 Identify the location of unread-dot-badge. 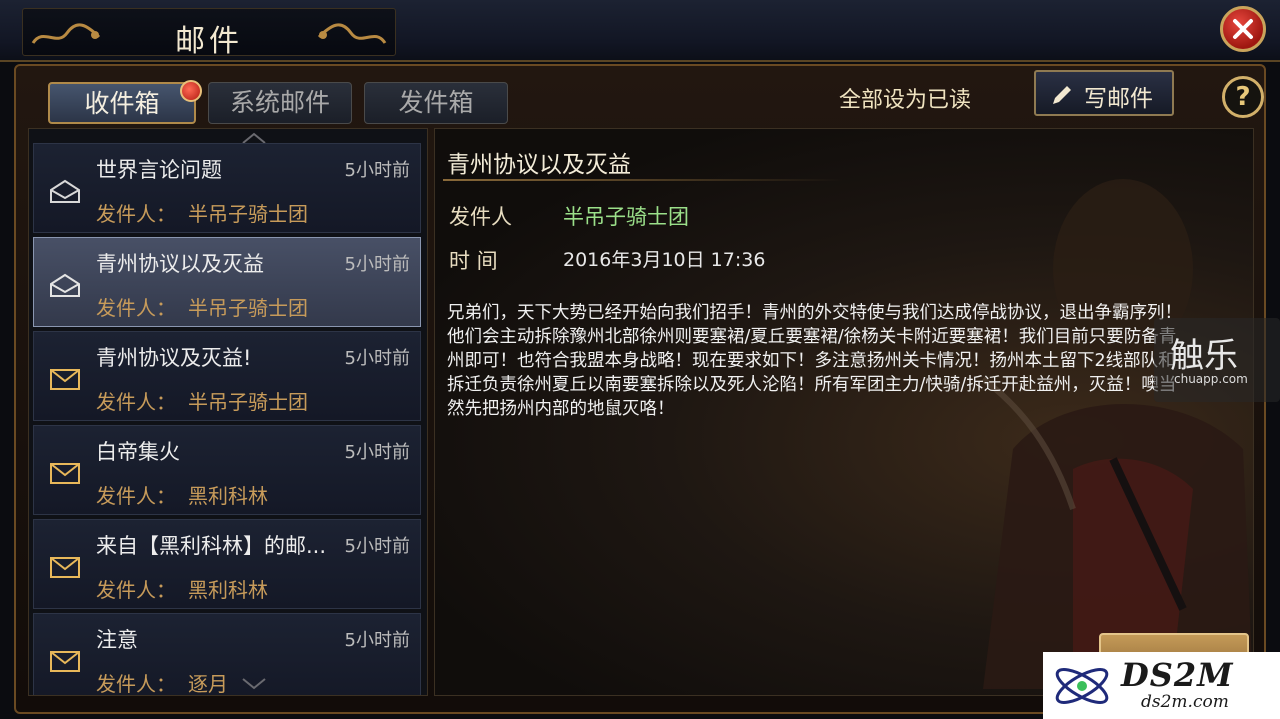
(191, 91).